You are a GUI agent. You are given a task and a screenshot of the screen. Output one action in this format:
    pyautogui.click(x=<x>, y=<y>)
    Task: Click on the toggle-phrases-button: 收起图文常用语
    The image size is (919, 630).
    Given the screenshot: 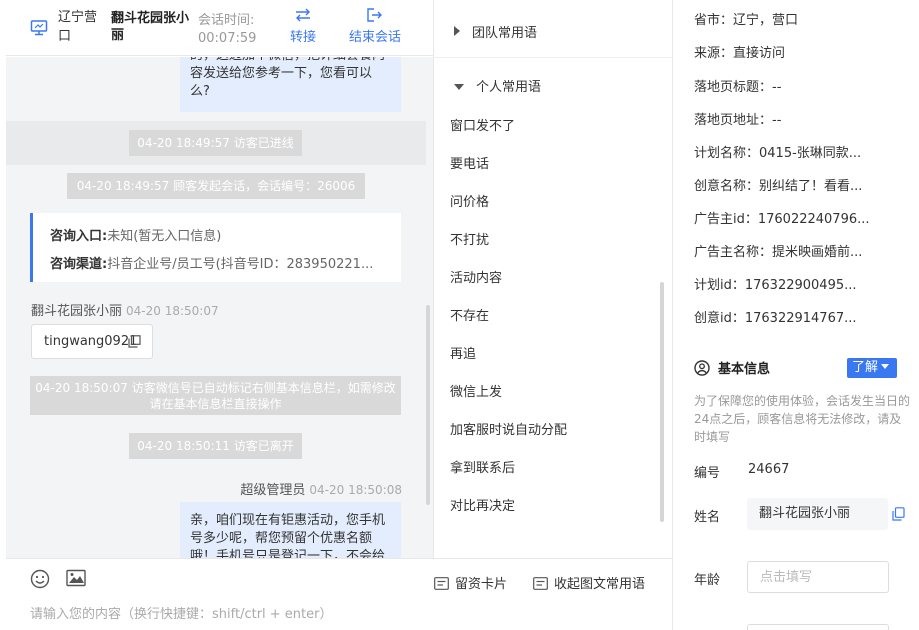 What is the action you would take?
    pyautogui.click(x=589, y=582)
    